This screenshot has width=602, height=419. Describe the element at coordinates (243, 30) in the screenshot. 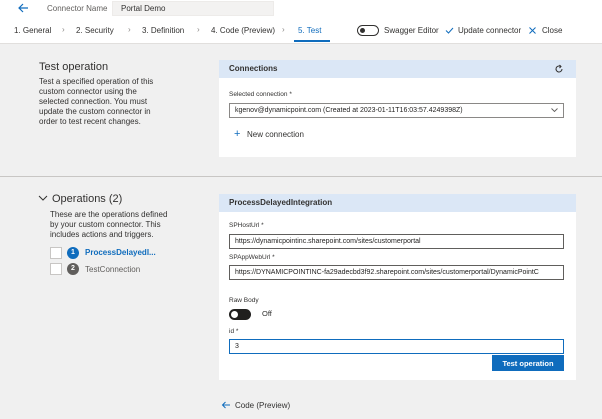

I see `step-code-preview: 4. Code (Preview)` at that location.